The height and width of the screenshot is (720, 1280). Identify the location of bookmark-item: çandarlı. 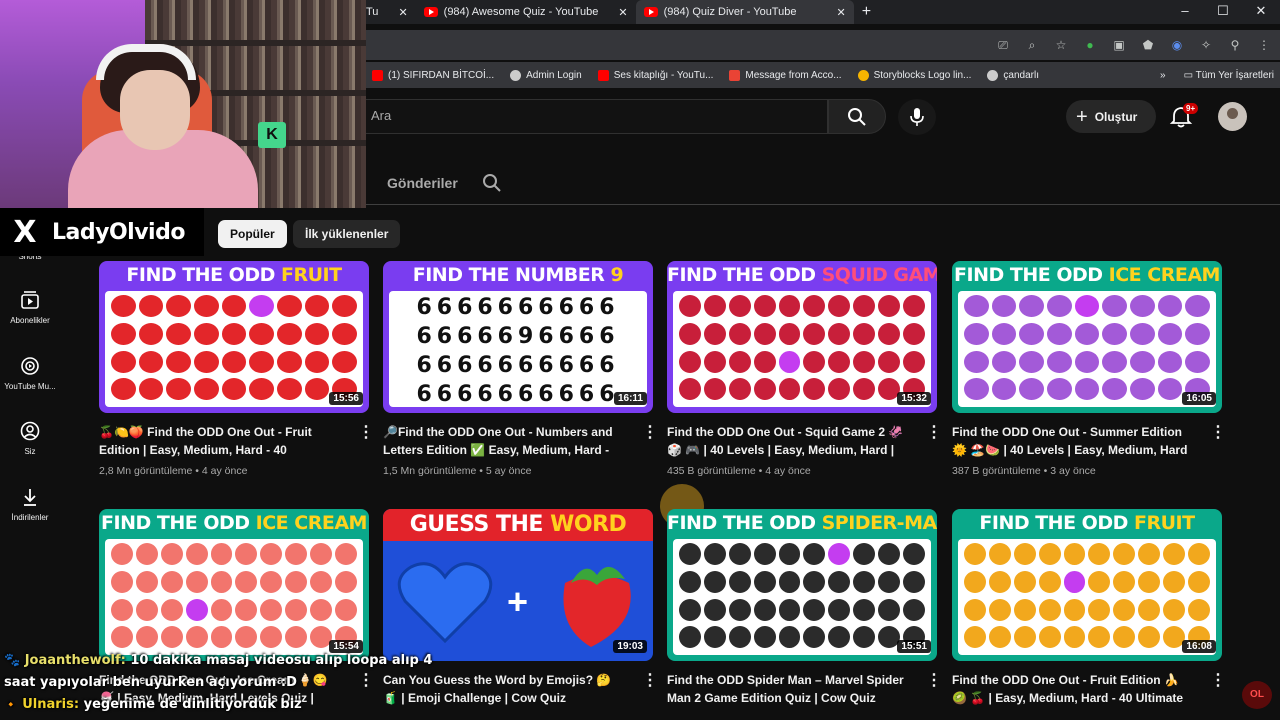
(1013, 75).